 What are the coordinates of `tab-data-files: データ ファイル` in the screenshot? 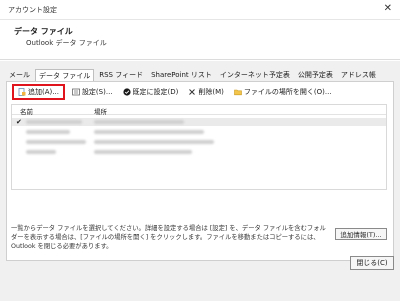 It's located at (65, 75).